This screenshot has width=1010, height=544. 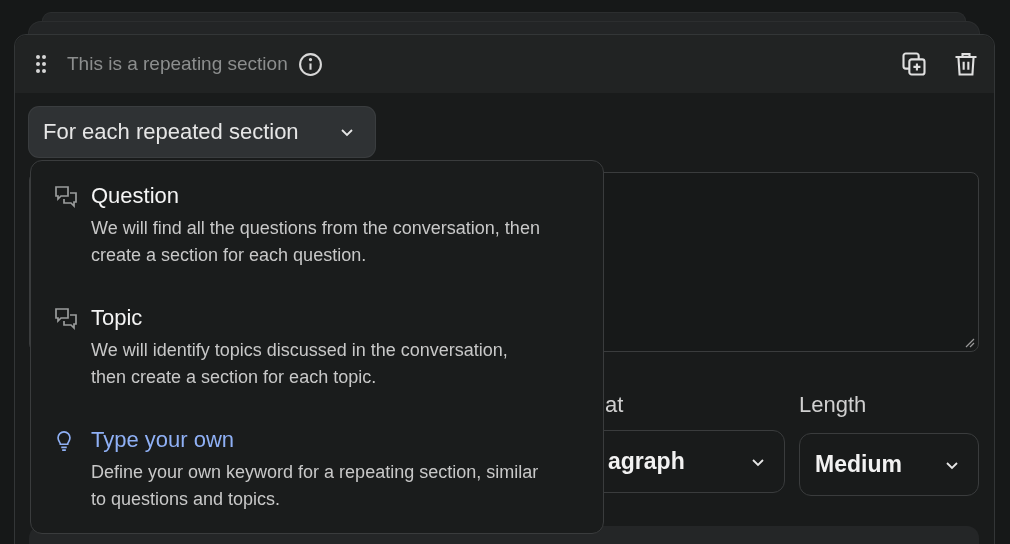 I want to click on menu-option: Topic We will identify topics discussed in the conversation, then create a section for each topic., so click(x=323, y=348).